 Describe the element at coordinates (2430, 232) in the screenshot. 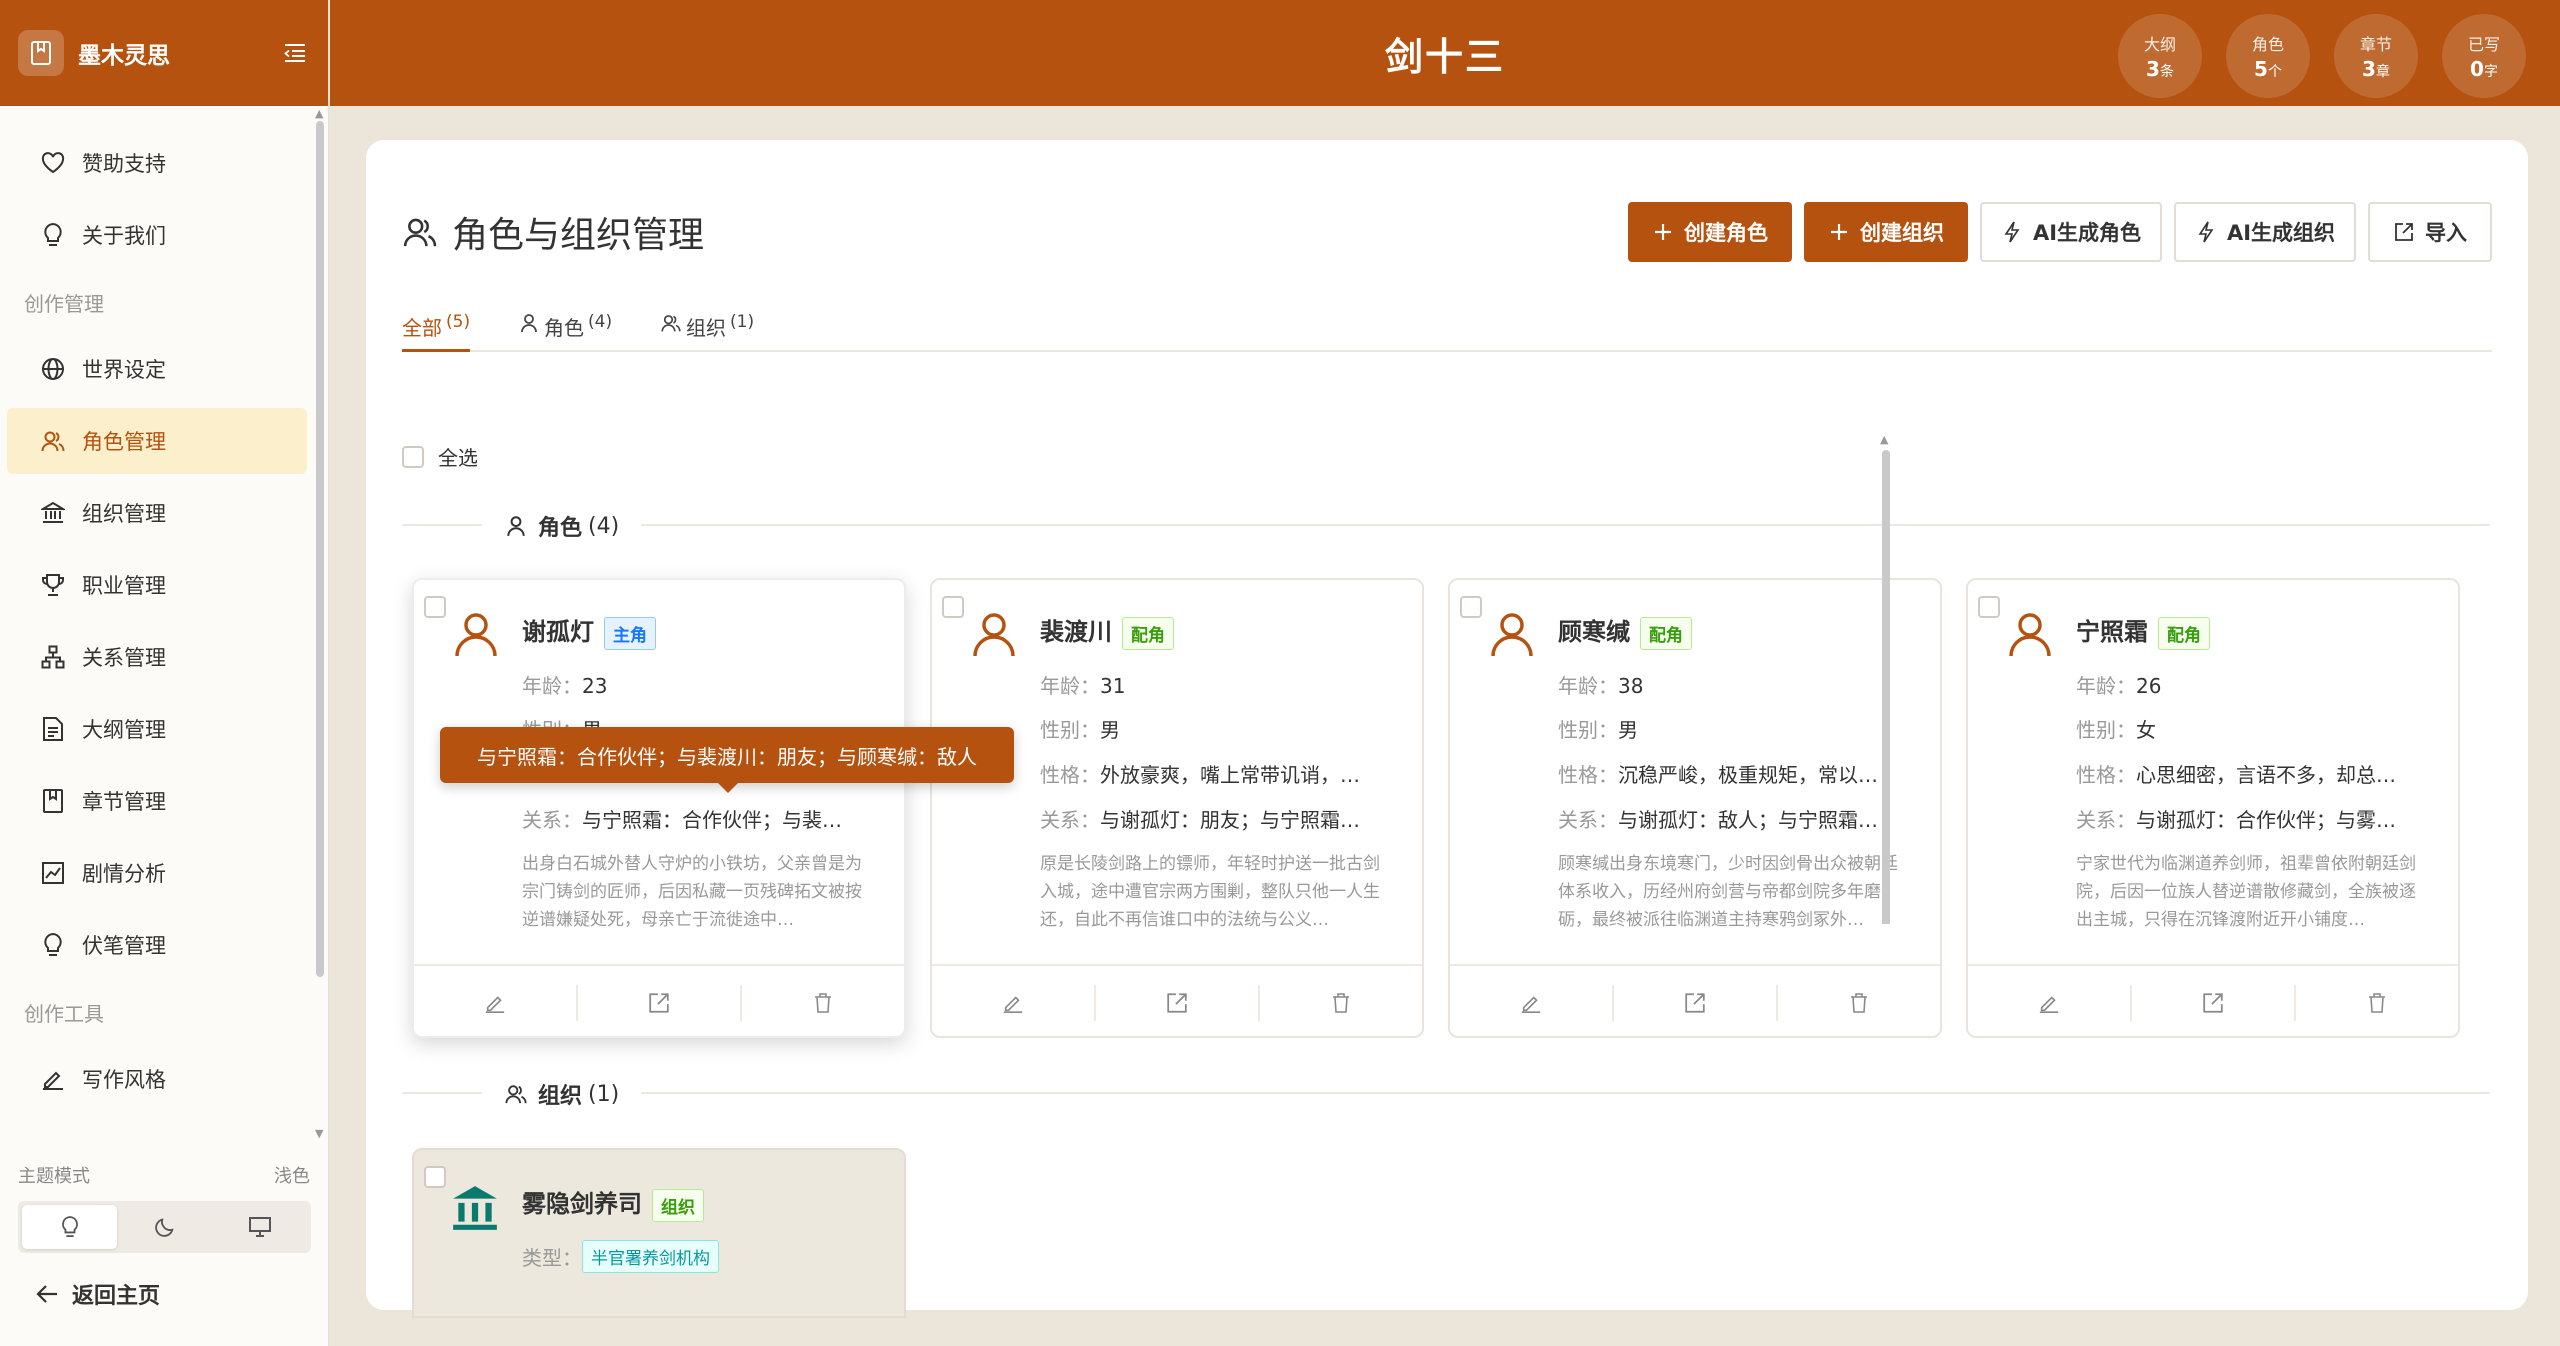

I see `import-button: 导入` at that location.